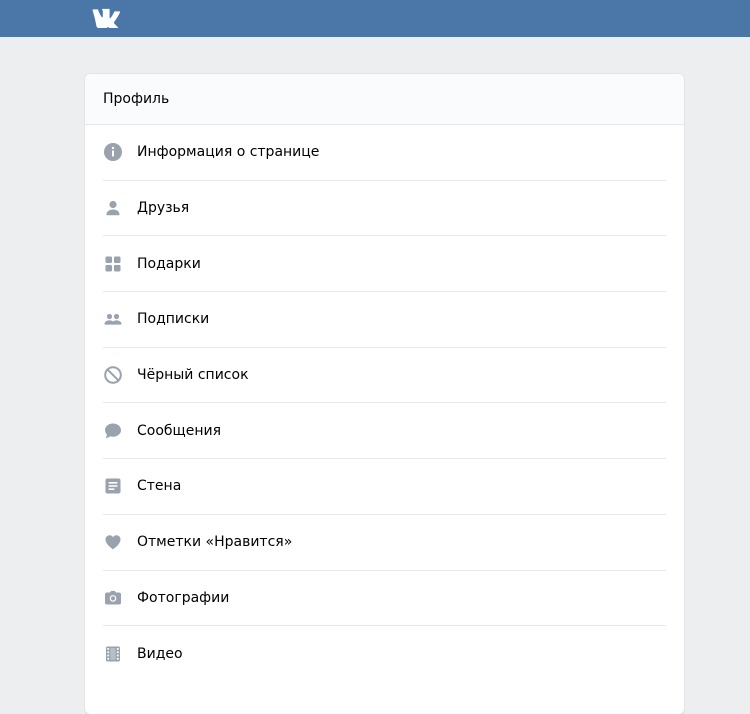 The height and width of the screenshot is (714, 750). What do you see at coordinates (384, 431) in the screenshot?
I see `menu-item-messages: Сообщения` at bounding box center [384, 431].